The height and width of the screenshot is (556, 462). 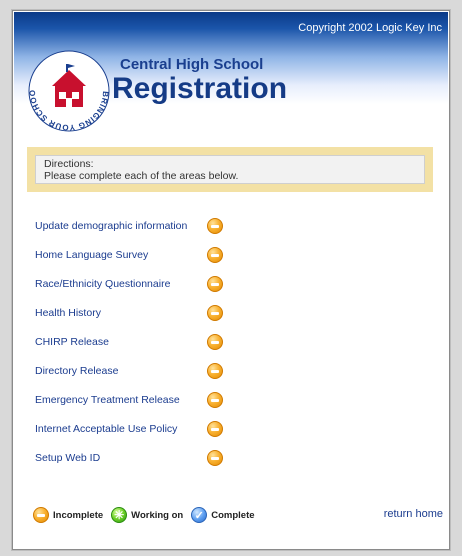 What do you see at coordinates (233, 515) in the screenshot?
I see `legend-complete-label: Complete` at bounding box center [233, 515].